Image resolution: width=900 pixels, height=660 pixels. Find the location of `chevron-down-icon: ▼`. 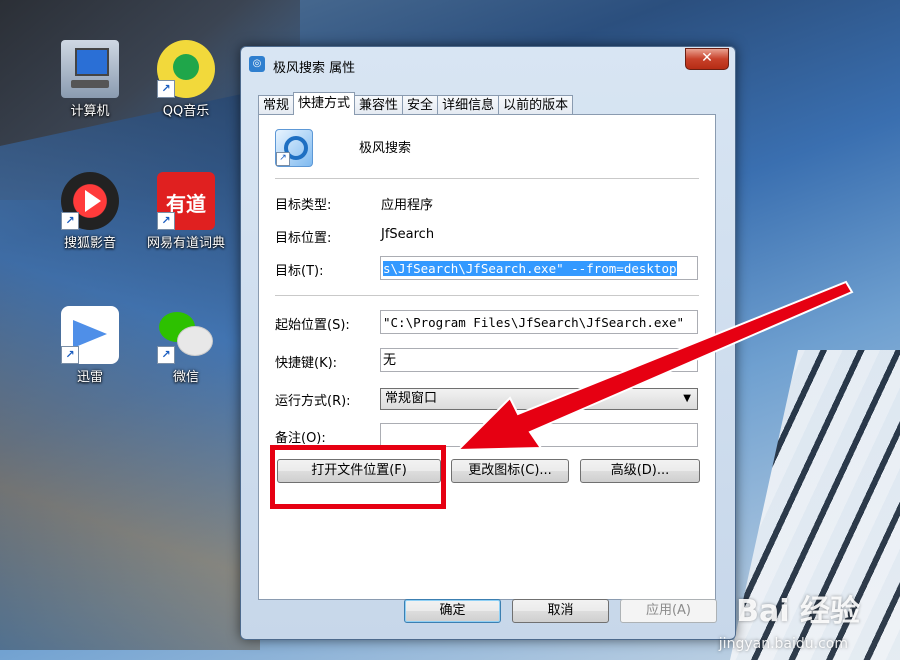

chevron-down-icon: ▼ is located at coordinates (687, 398).